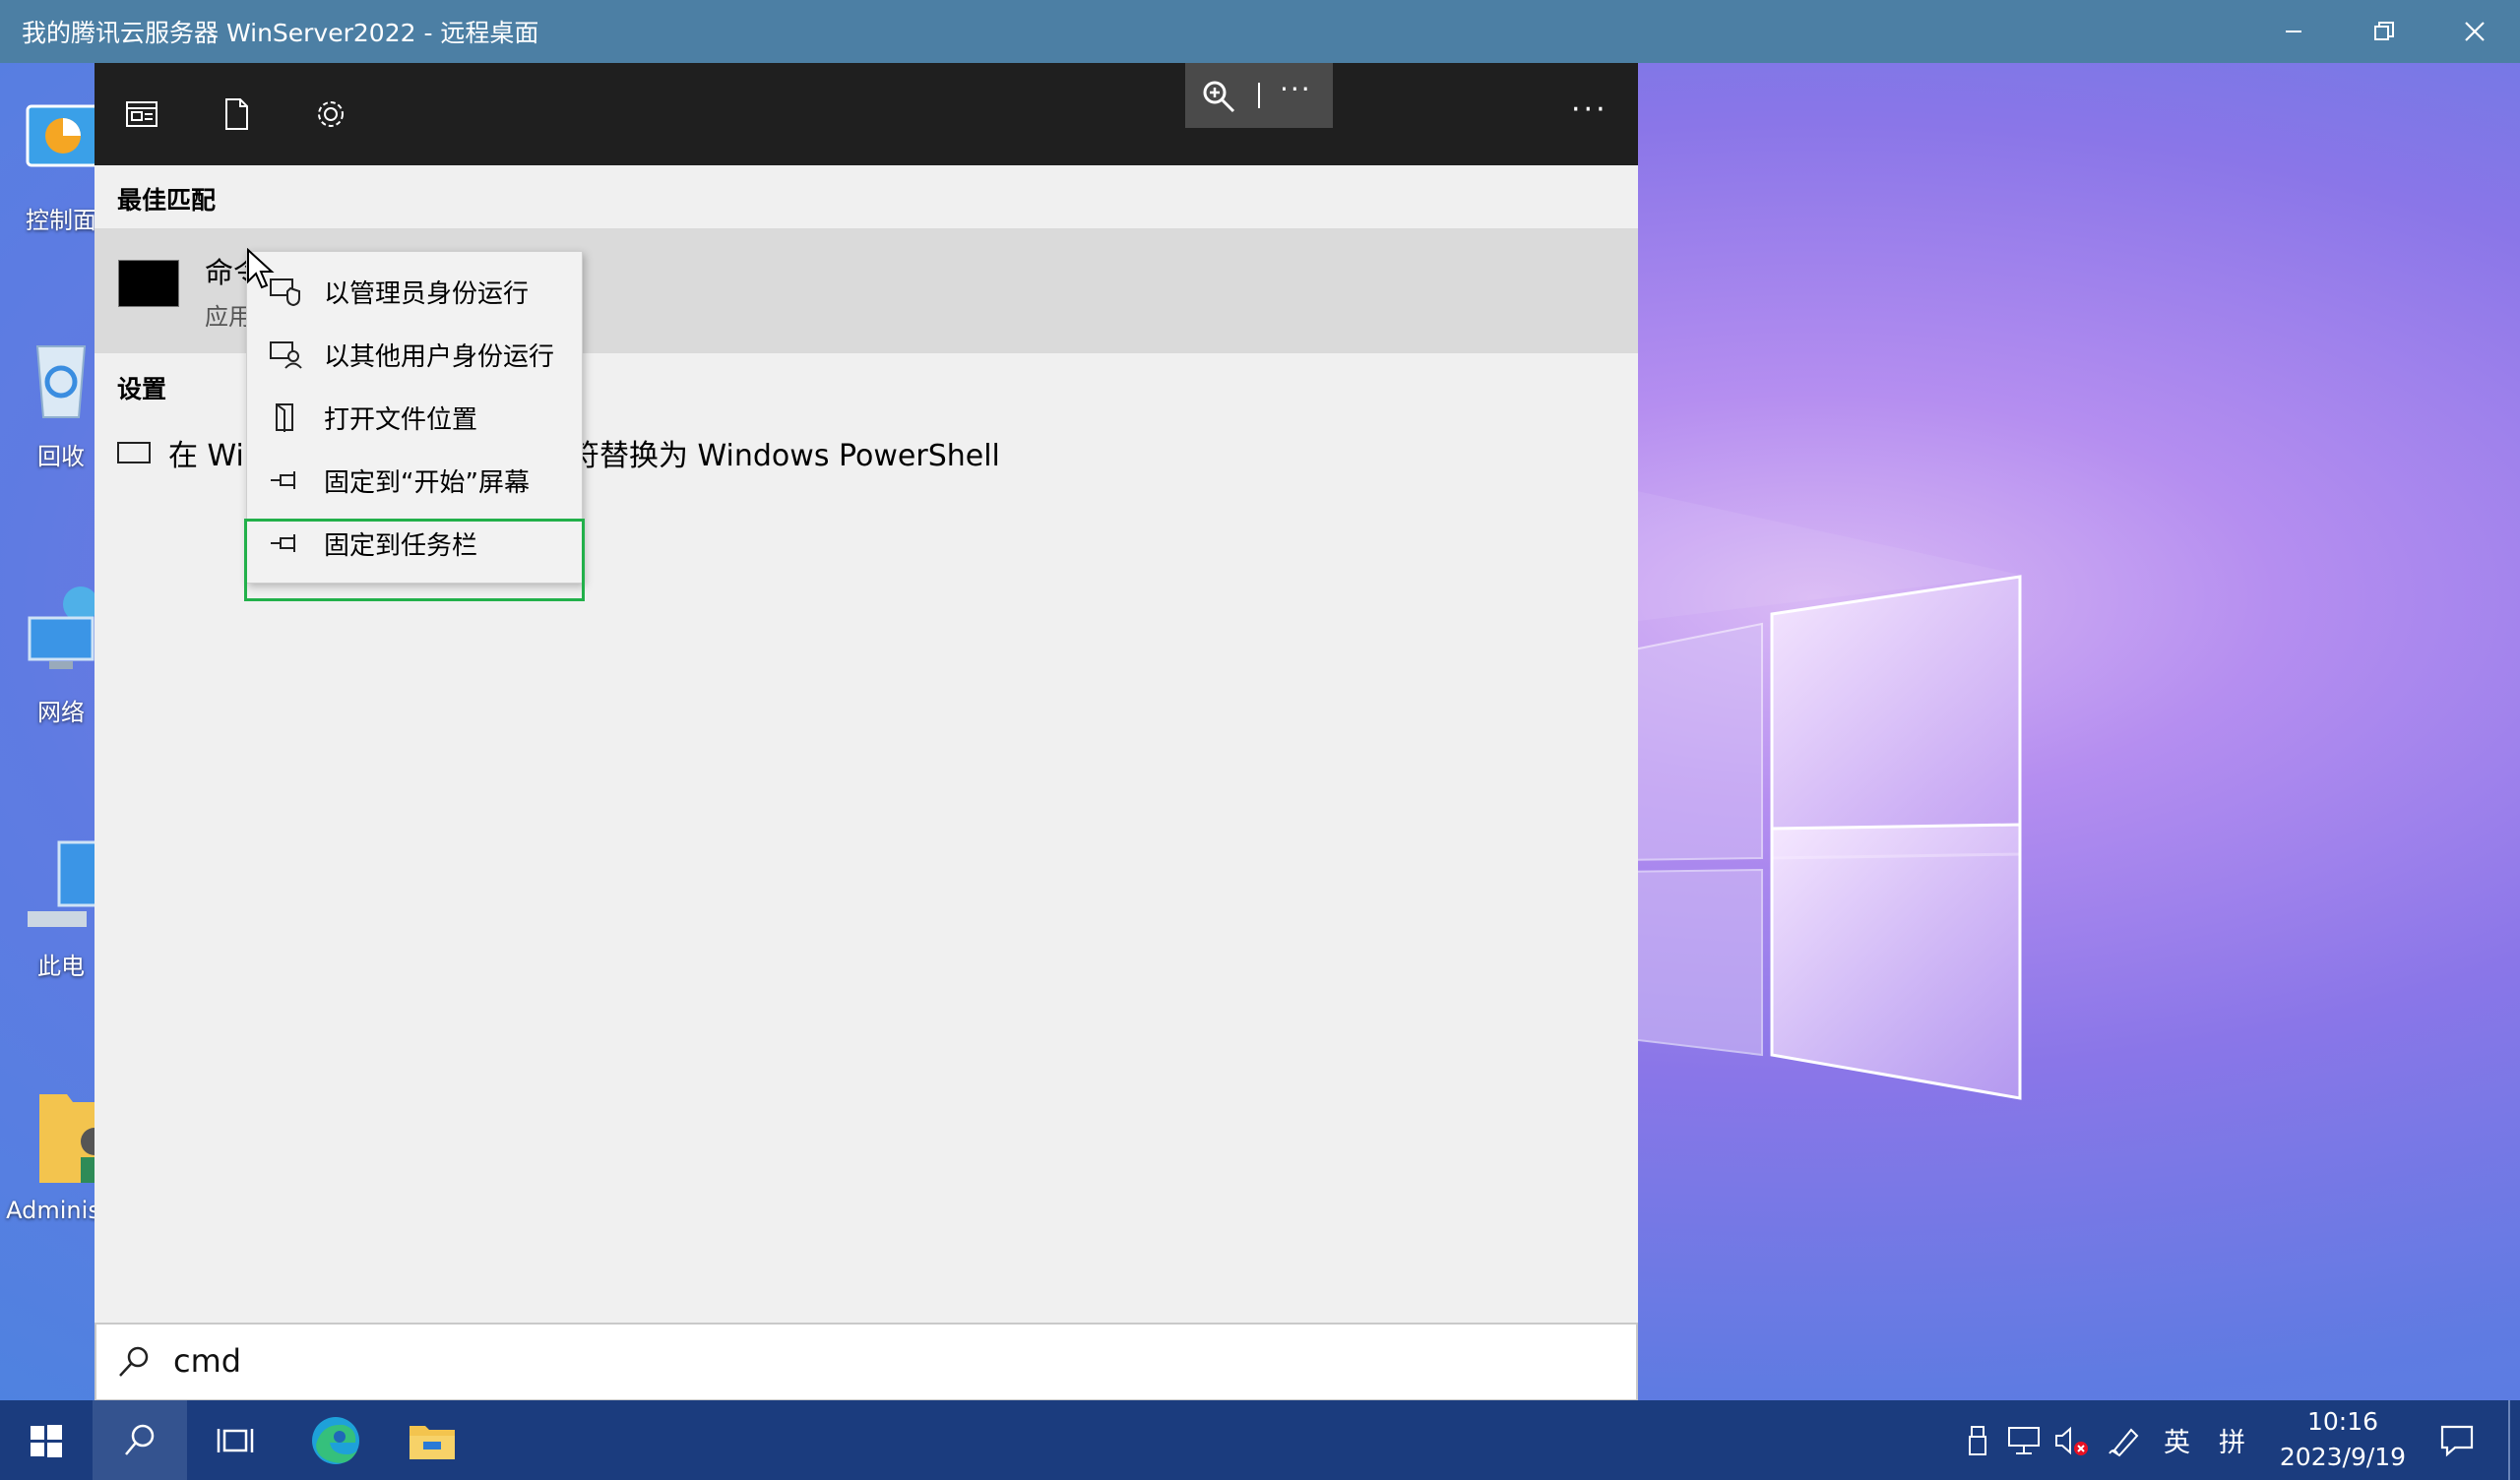 Image resolution: width=2520 pixels, height=1480 pixels. I want to click on taskbar-edge-button, so click(335, 1440).